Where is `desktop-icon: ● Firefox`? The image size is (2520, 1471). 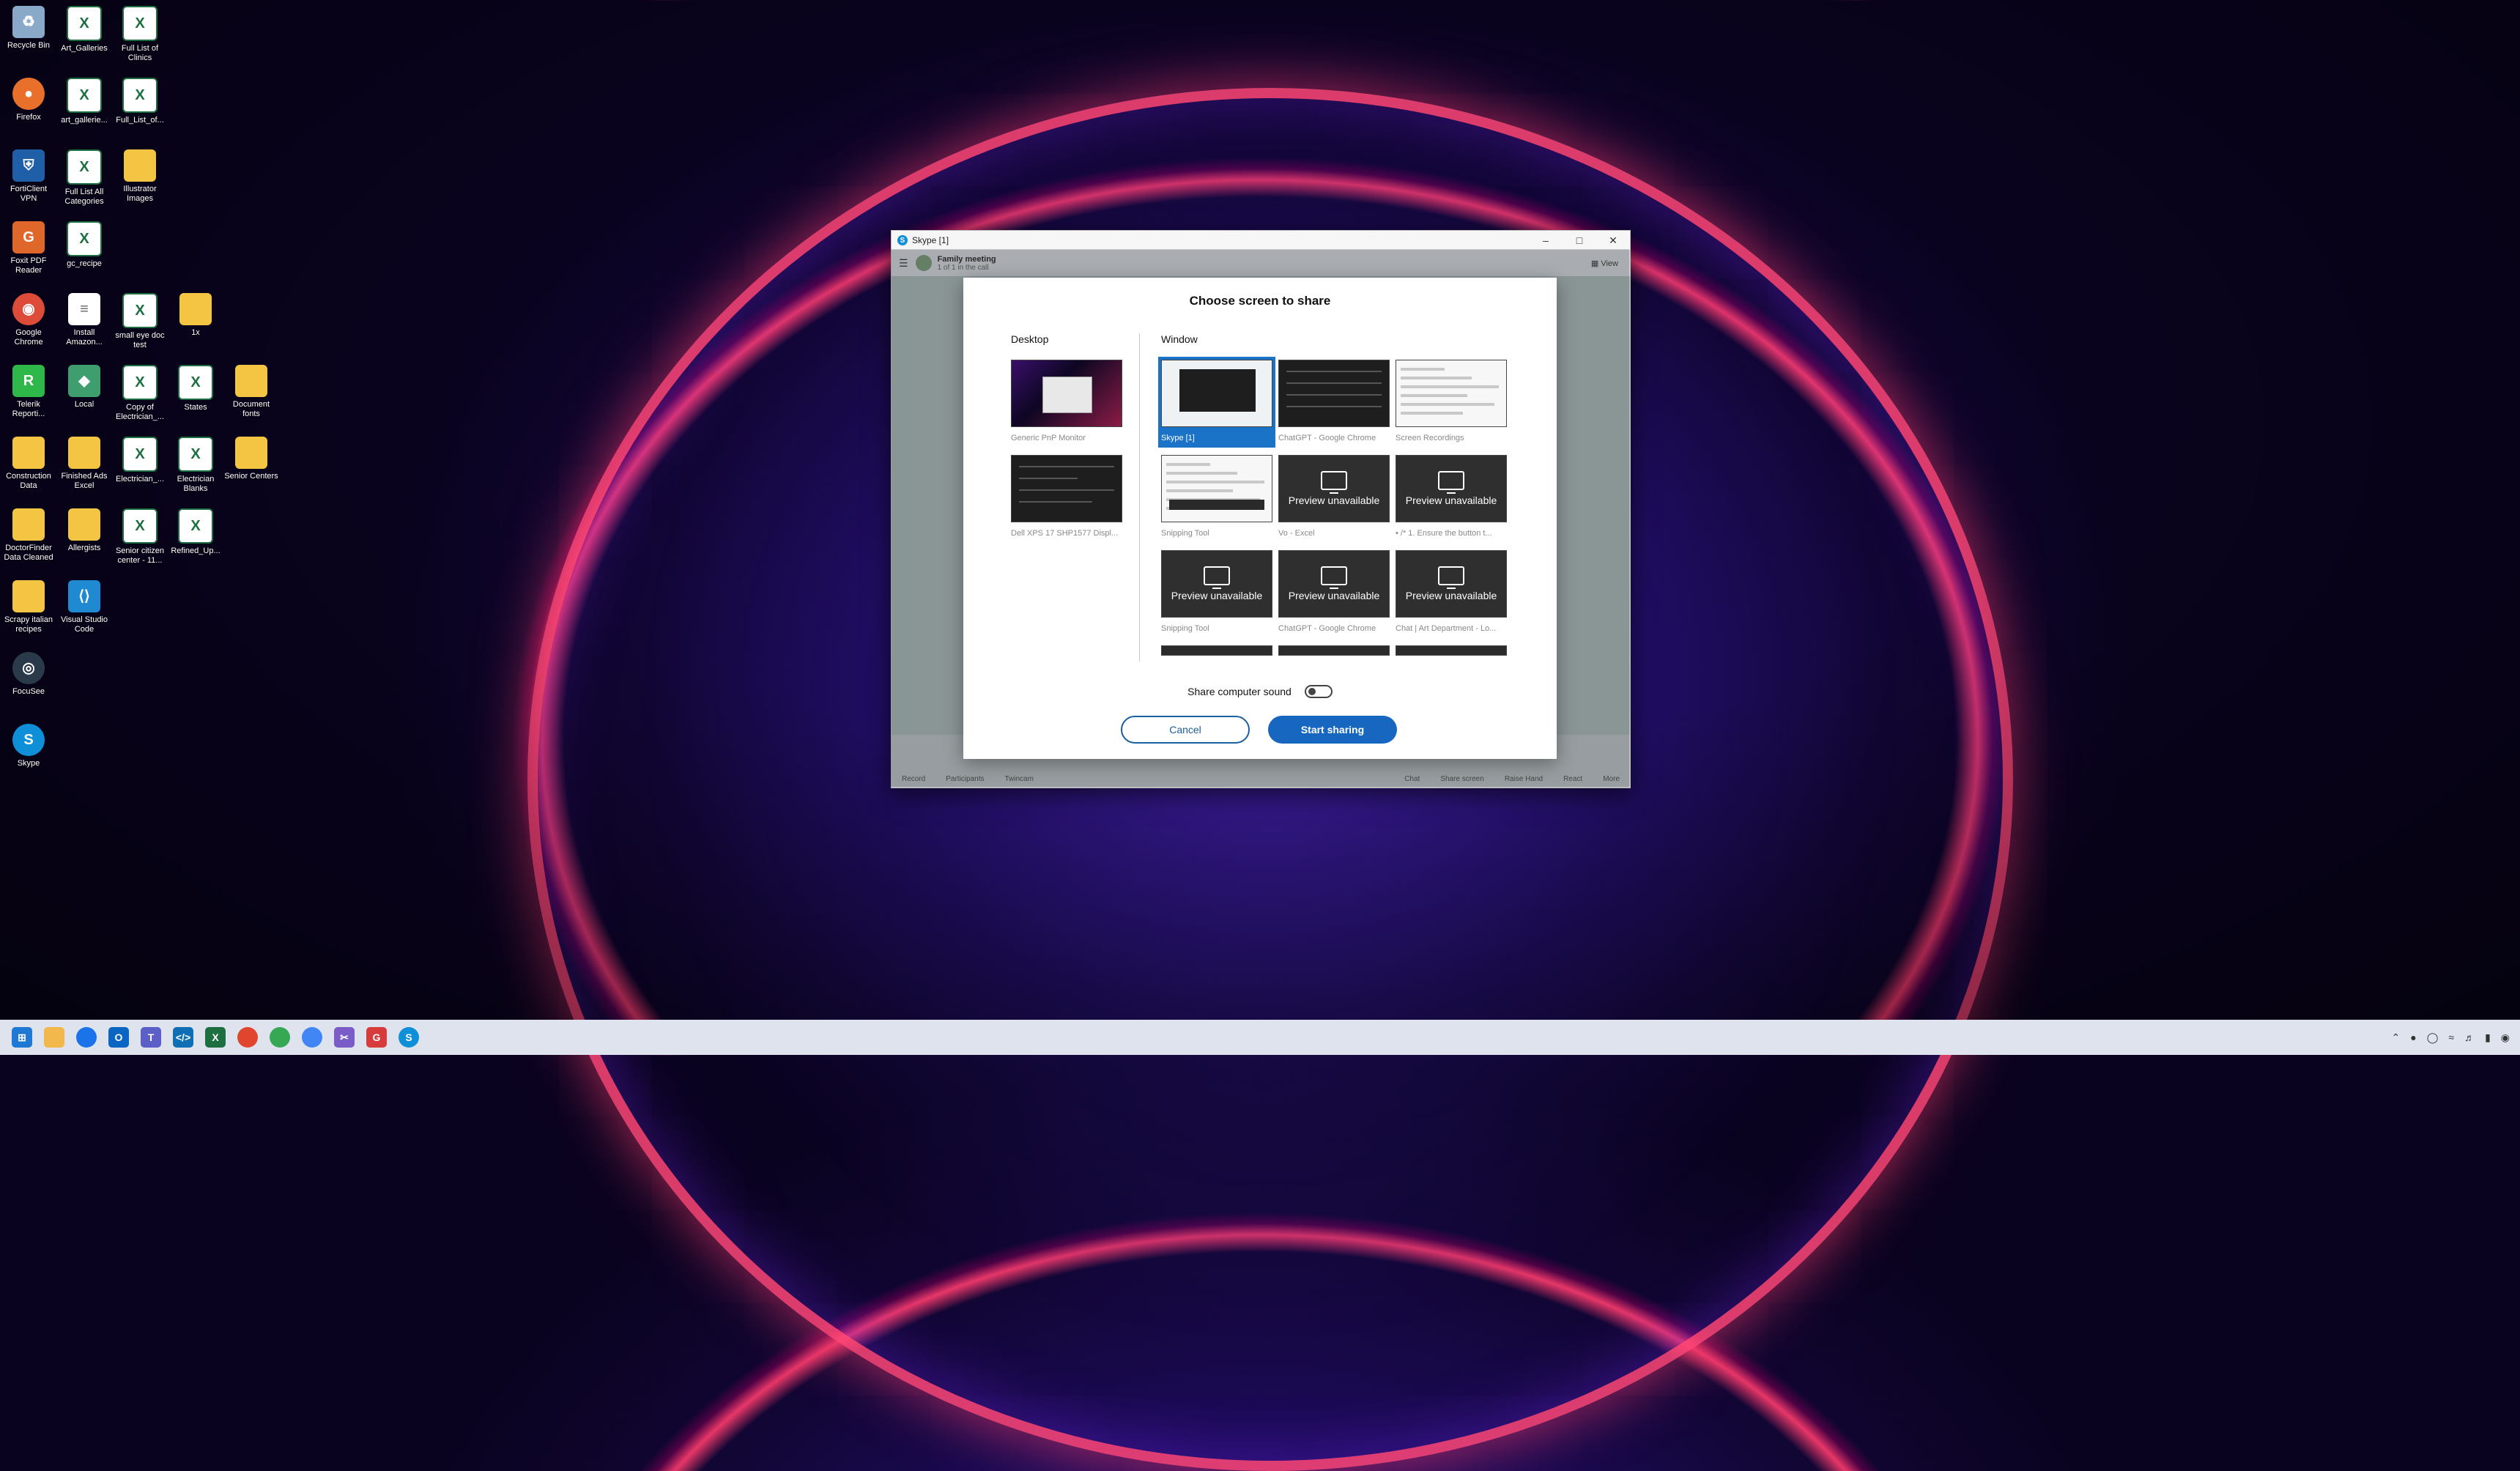 desktop-icon: ● Firefox is located at coordinates (28, 100).